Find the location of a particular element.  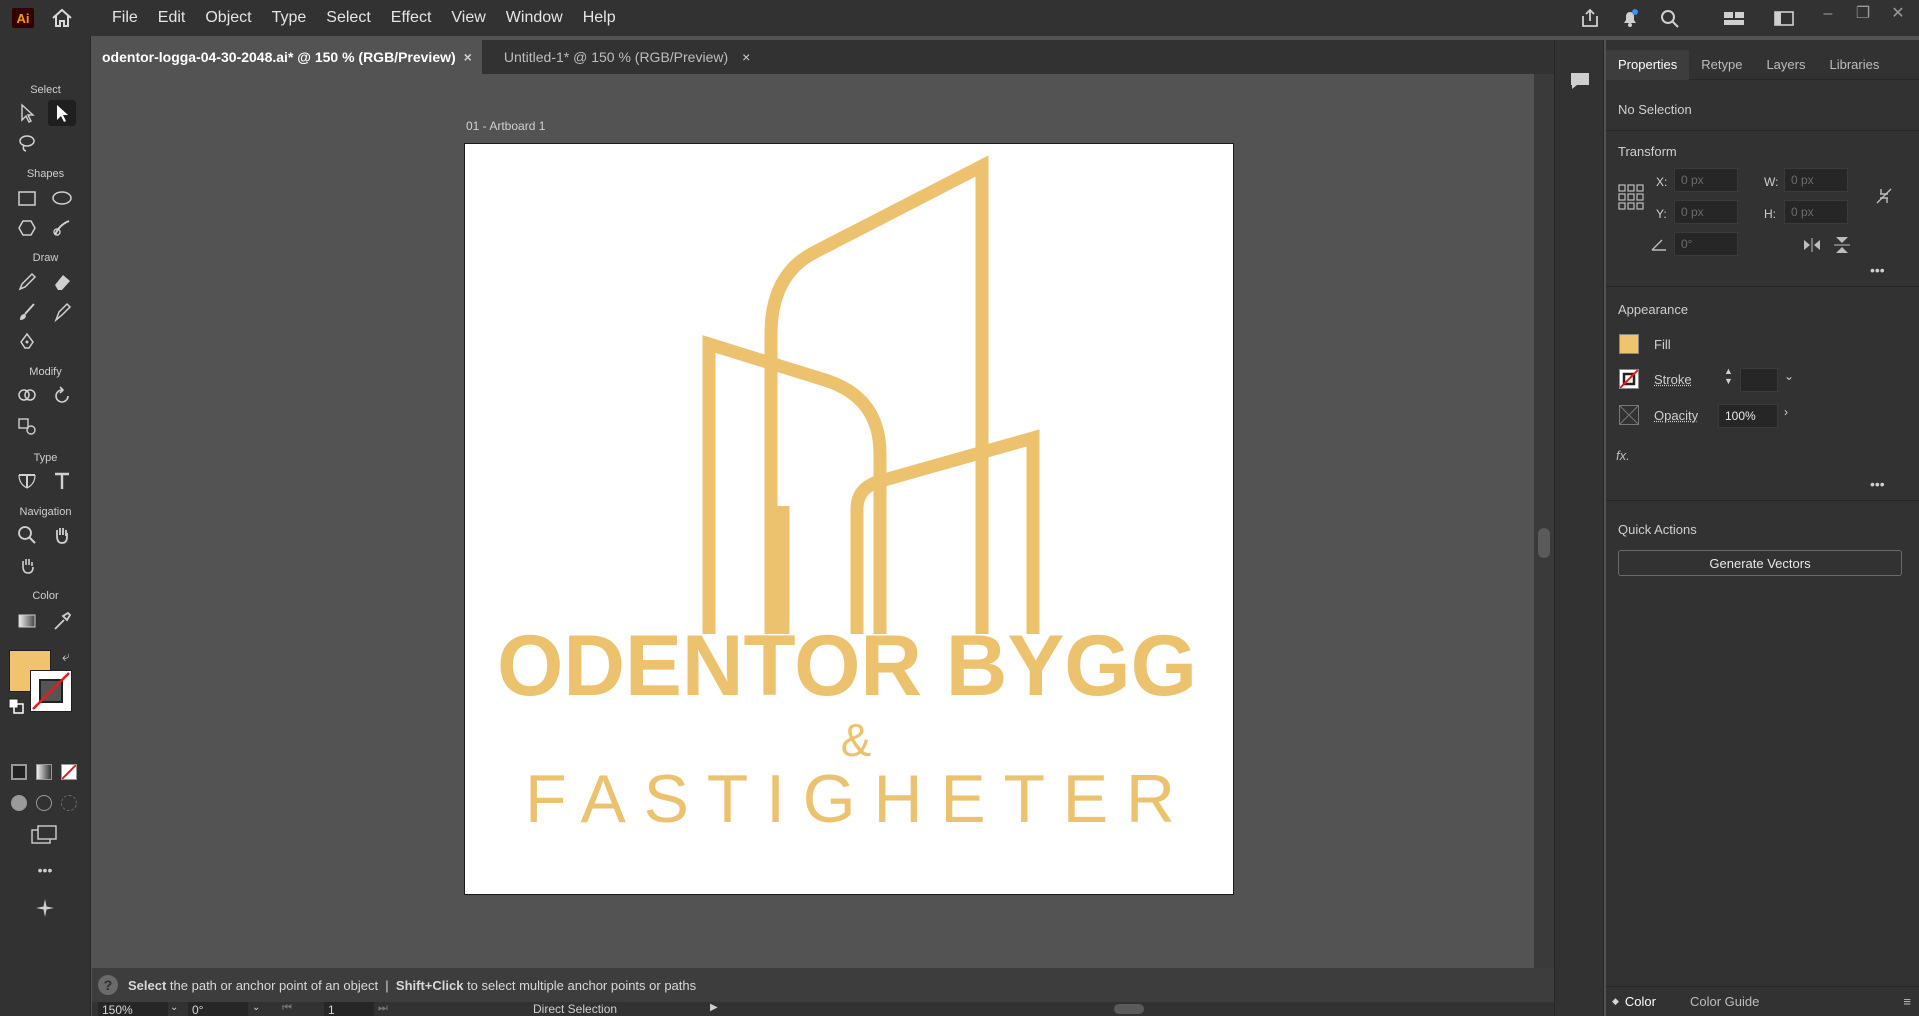

hand-tool-icon is located at coordinates (62, 535).